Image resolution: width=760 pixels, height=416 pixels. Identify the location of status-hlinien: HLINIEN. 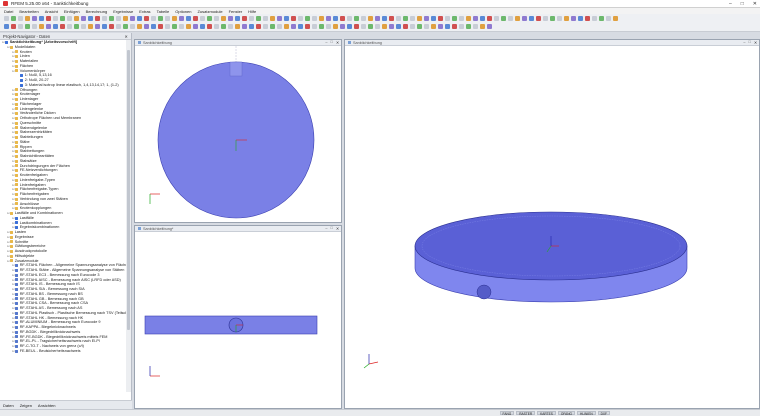
(586, 413).